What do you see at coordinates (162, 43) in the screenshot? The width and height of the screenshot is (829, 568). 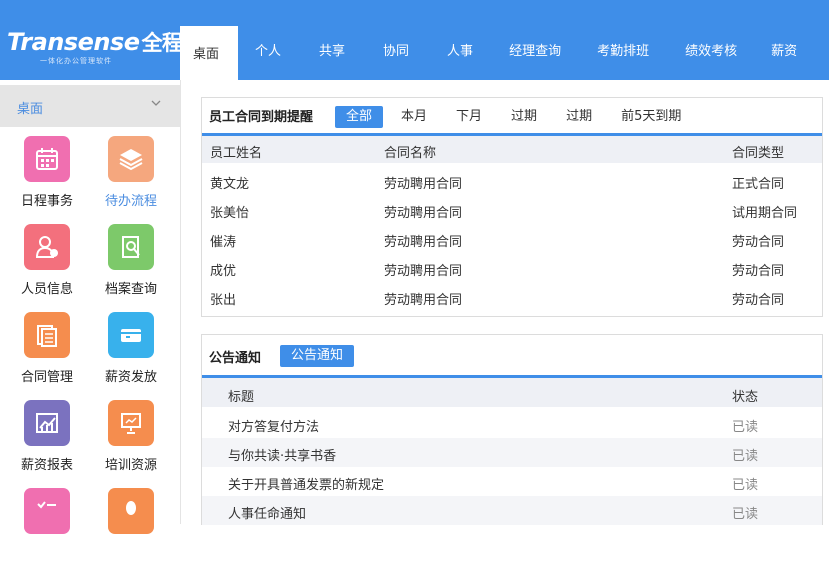 I see `brand-name-cn: 全程` at bounding box center [162, 43].